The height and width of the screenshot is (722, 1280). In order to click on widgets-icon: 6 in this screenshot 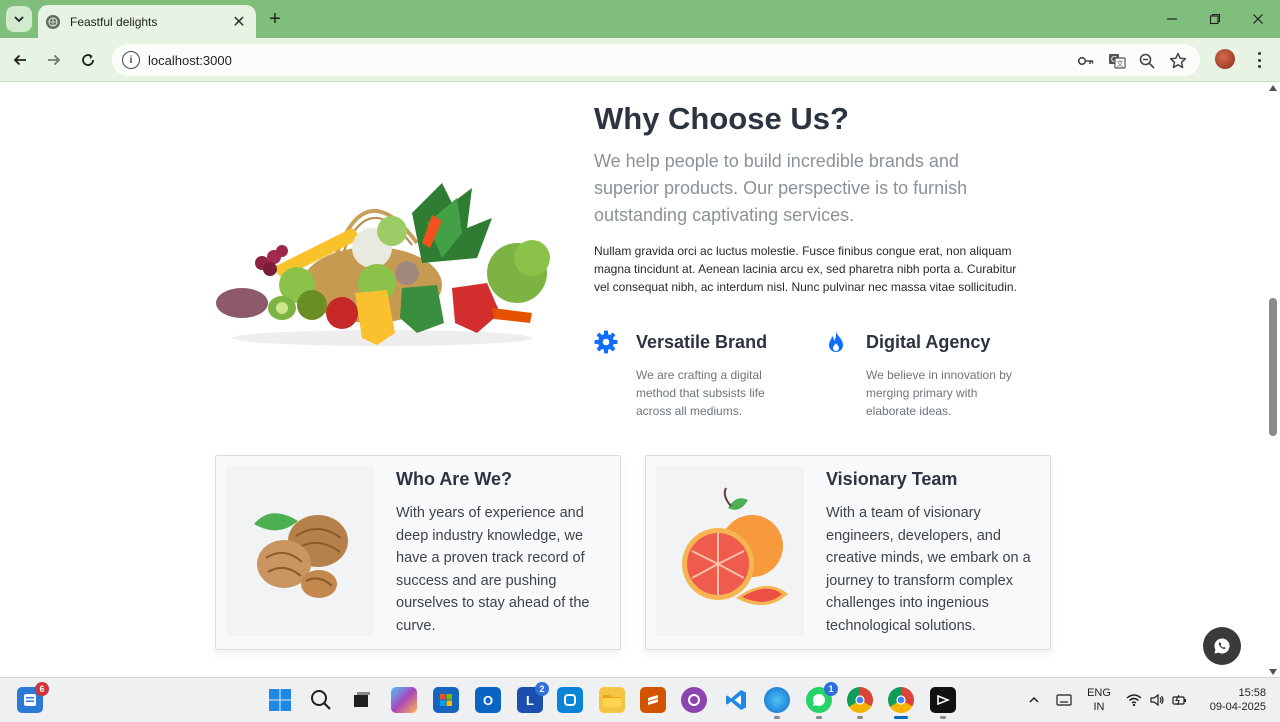, I will do `click(33, 697)`.